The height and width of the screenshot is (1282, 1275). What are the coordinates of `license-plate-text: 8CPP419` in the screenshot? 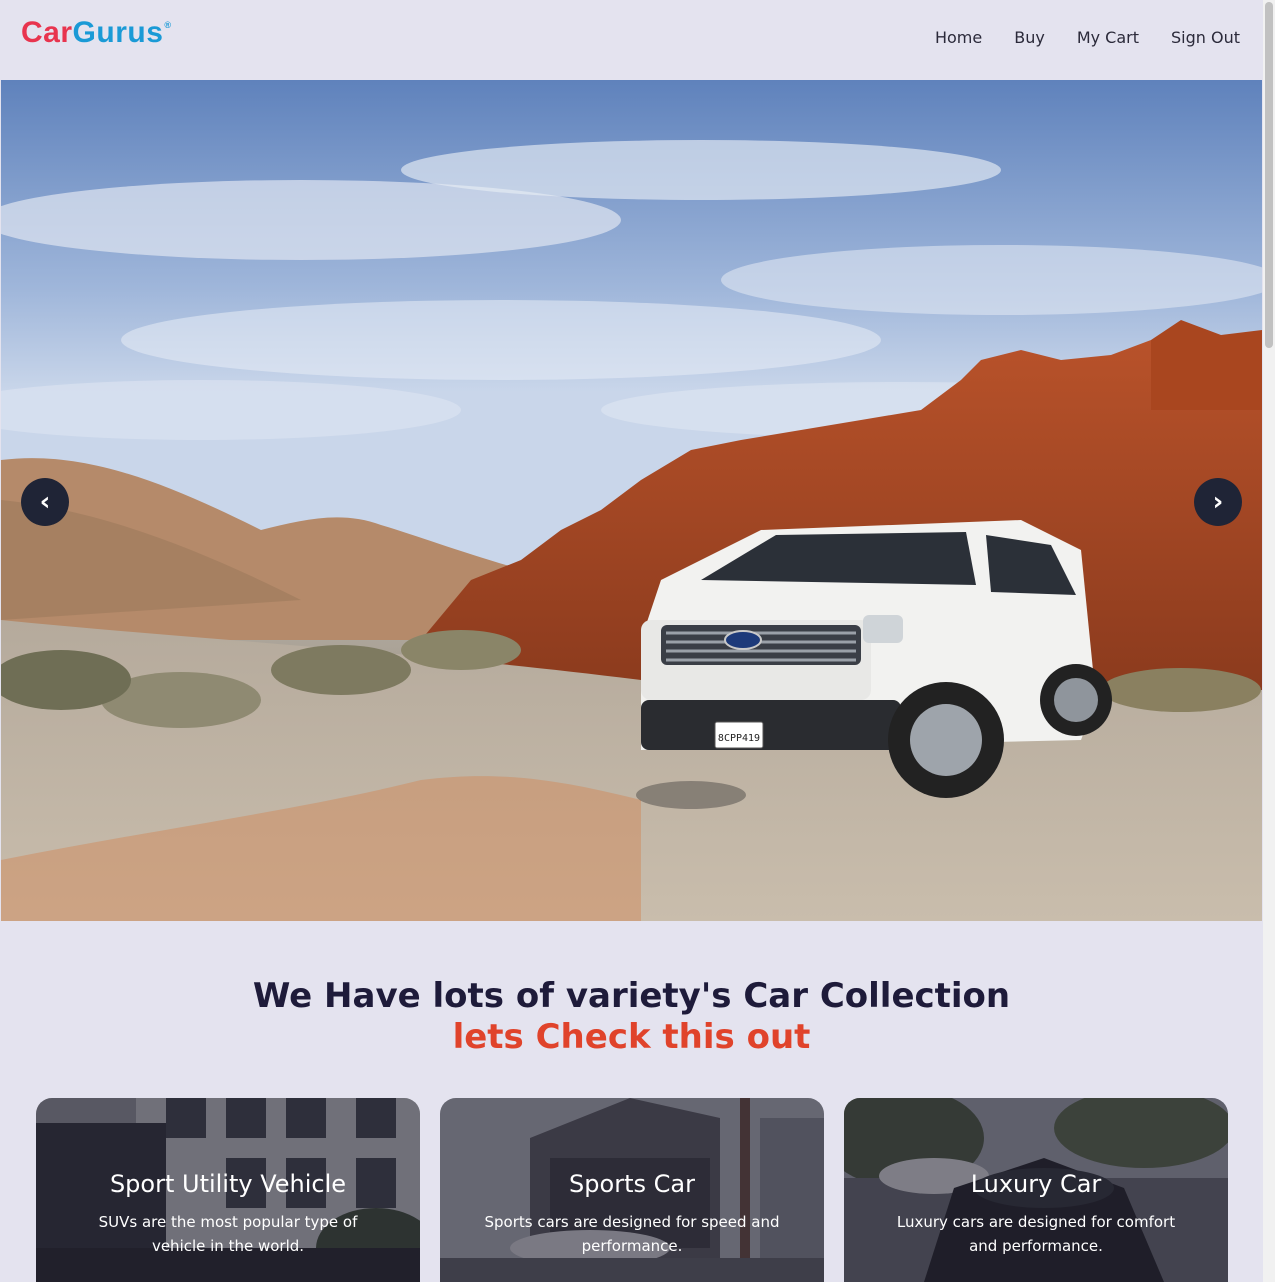 It's located at (739, 738).